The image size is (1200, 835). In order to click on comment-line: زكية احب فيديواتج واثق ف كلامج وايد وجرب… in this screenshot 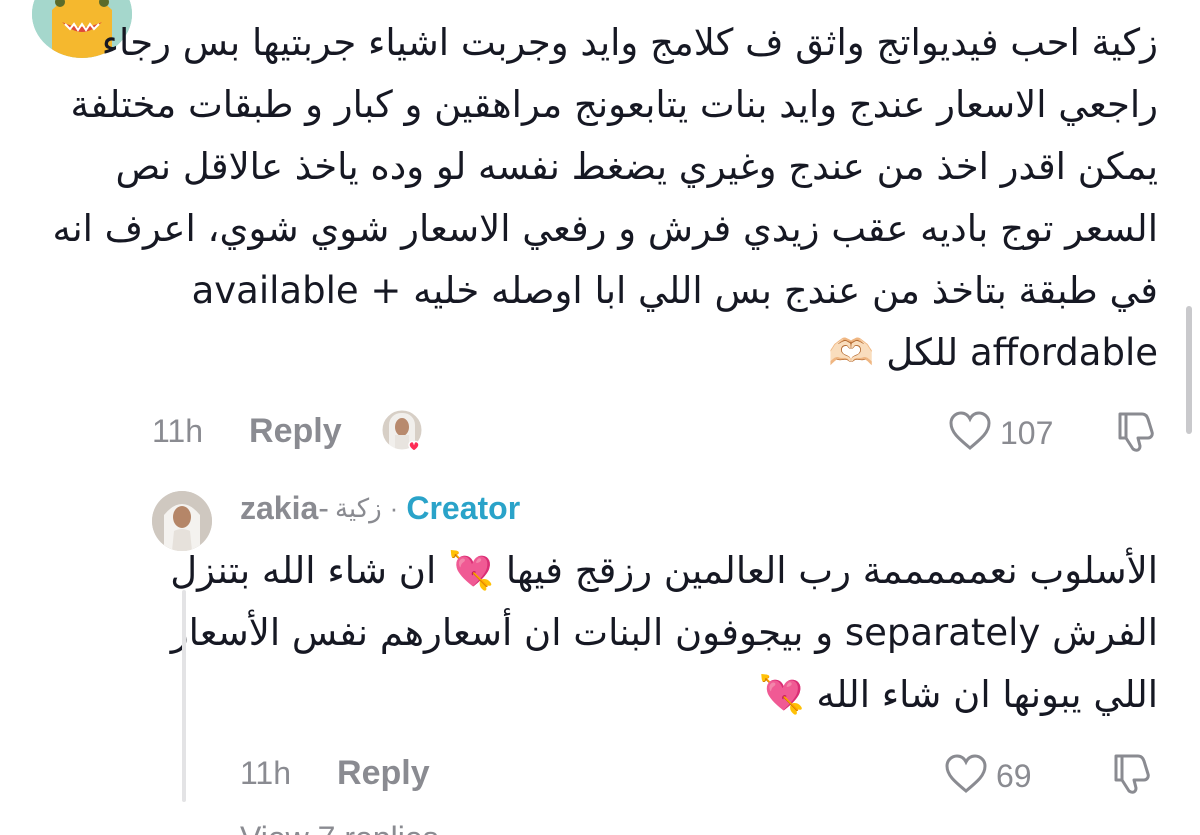, I will do `click(629, 42)`.